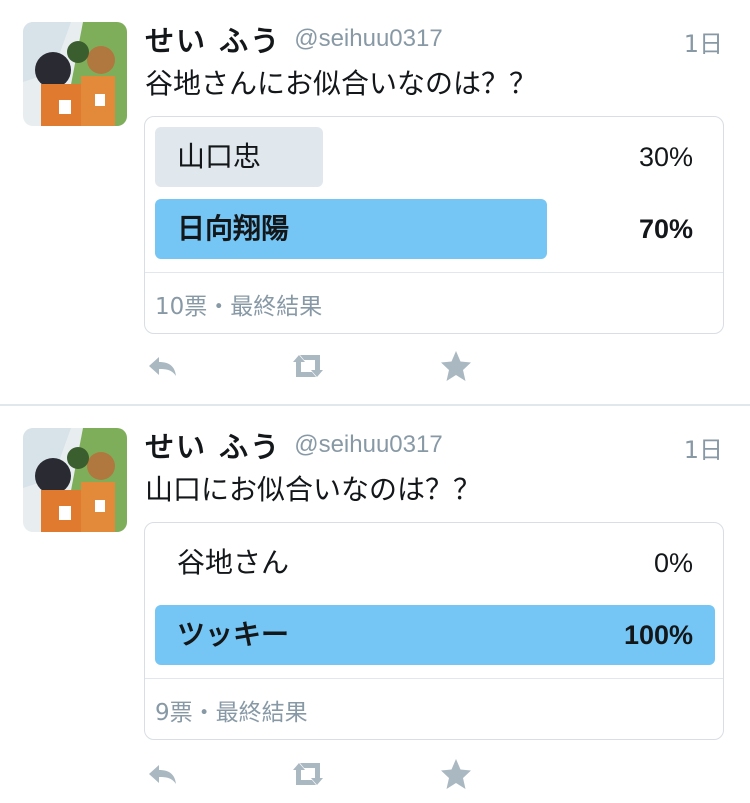 This screenshot has height=803, width=750. What do you see at coordinates (435, 157) in the screenshot?
I see `poll-option: 山口忠 30%` at bounding box center [435, 157].